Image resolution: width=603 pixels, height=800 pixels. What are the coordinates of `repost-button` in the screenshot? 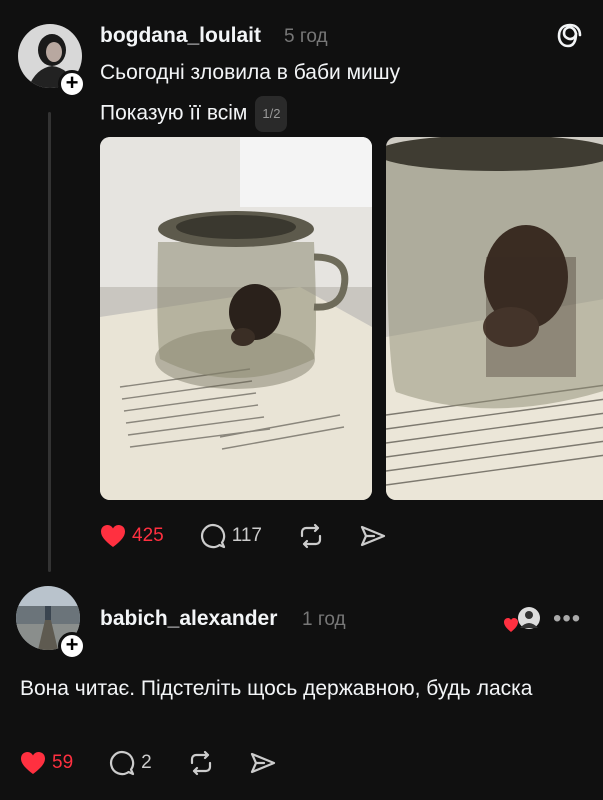 It's located at (311, 536).